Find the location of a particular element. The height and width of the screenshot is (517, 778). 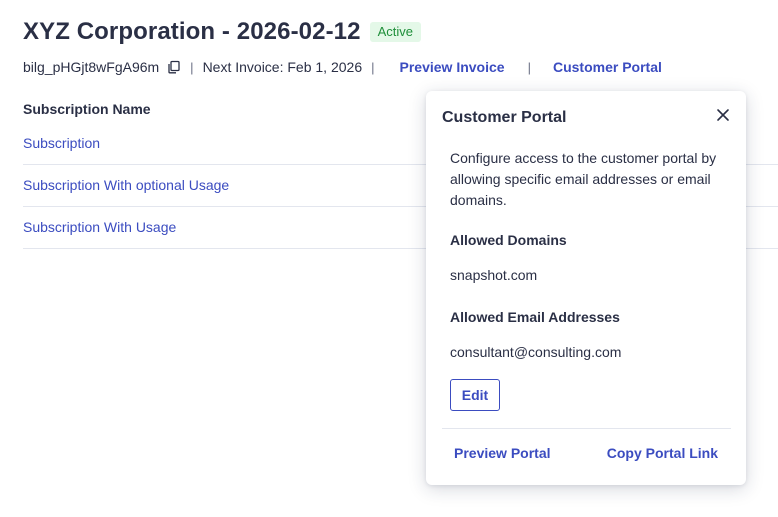

popover-title: Customer Portal is located at coordinates (504, 117).